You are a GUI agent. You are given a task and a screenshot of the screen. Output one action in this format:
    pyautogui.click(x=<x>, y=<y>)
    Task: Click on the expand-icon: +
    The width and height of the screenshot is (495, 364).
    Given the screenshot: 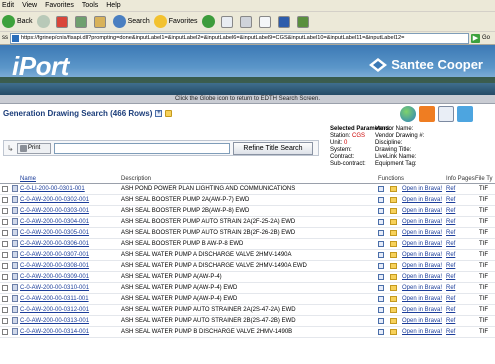 What is the action you would take?
    pyautogui.click(x=159, y=113)
    